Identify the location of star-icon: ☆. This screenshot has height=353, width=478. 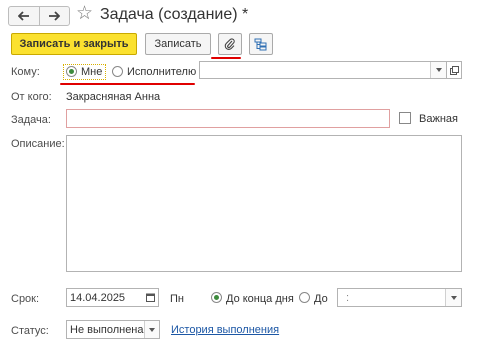
(84, 14).